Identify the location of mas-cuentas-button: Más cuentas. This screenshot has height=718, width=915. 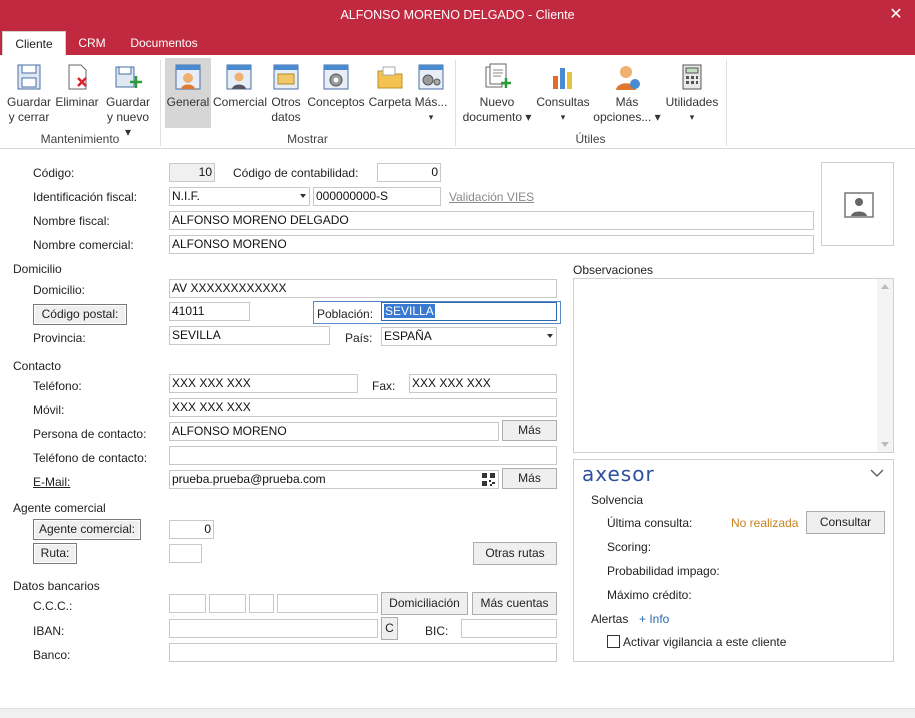
(514, 603).